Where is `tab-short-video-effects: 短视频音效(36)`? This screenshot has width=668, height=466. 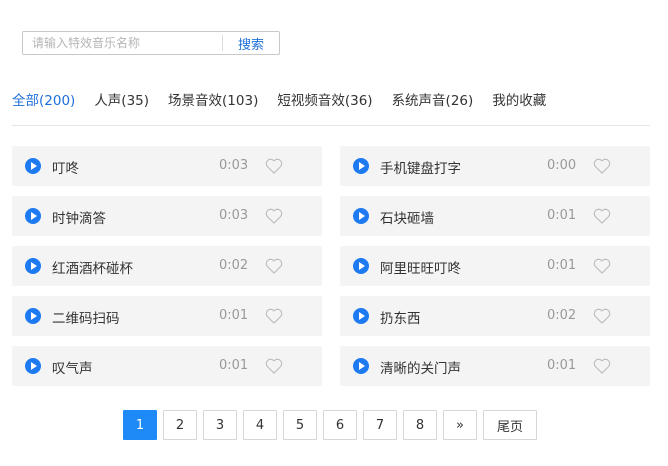 tab-short-video-effects: 短视频音效(36) is located at coordinates (324, 99).